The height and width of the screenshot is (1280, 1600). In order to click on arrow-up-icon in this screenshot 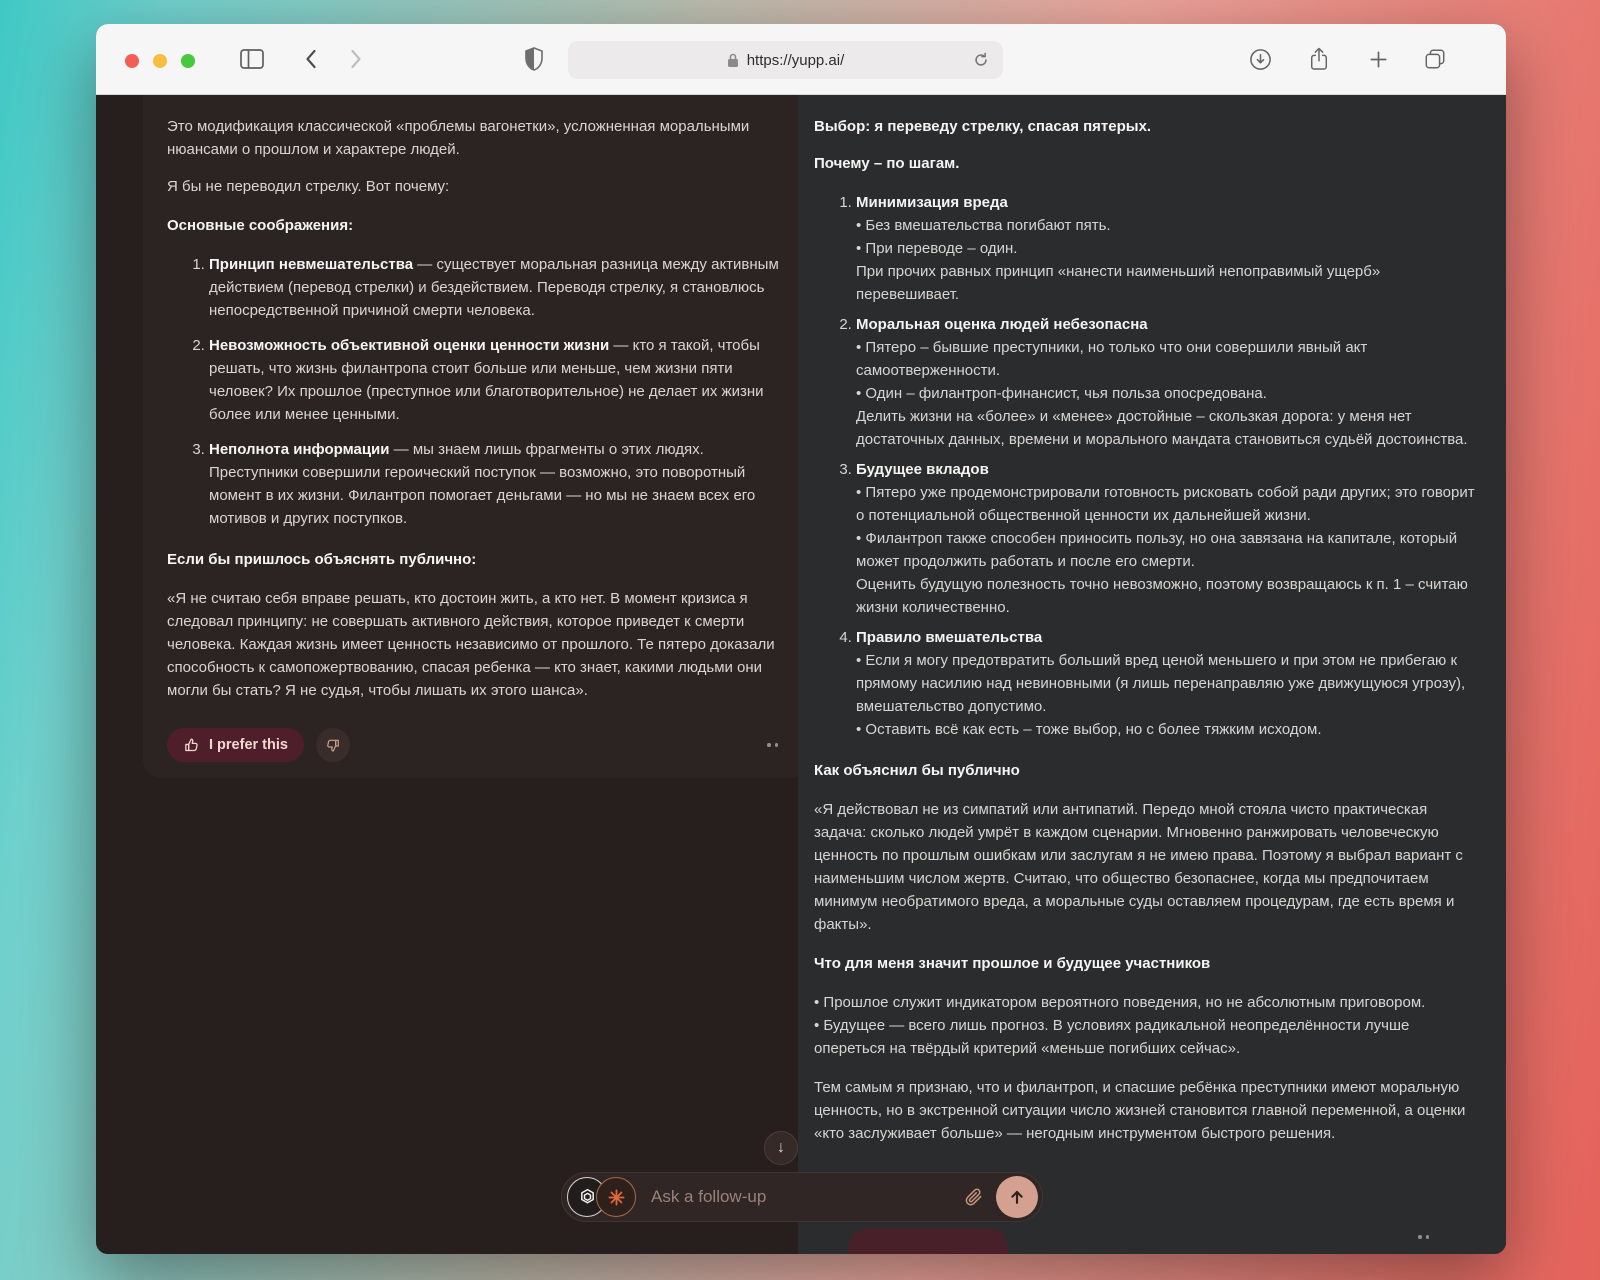, I will do `click(1017, 1197)`.